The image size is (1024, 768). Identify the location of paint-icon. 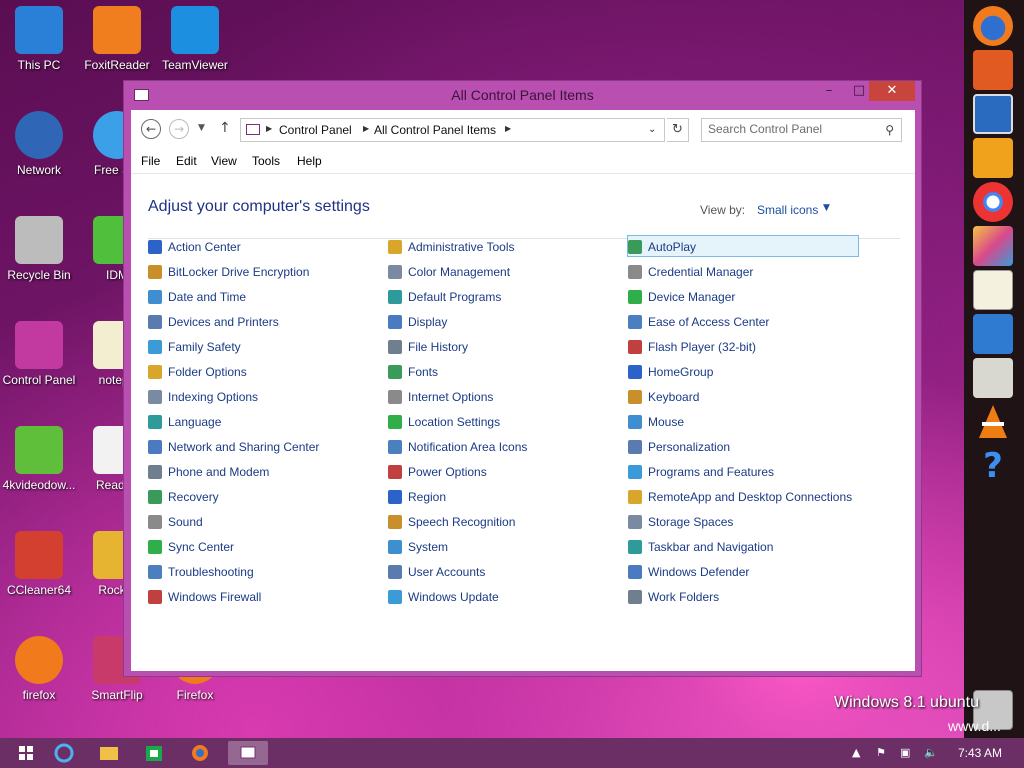
(993, 246).